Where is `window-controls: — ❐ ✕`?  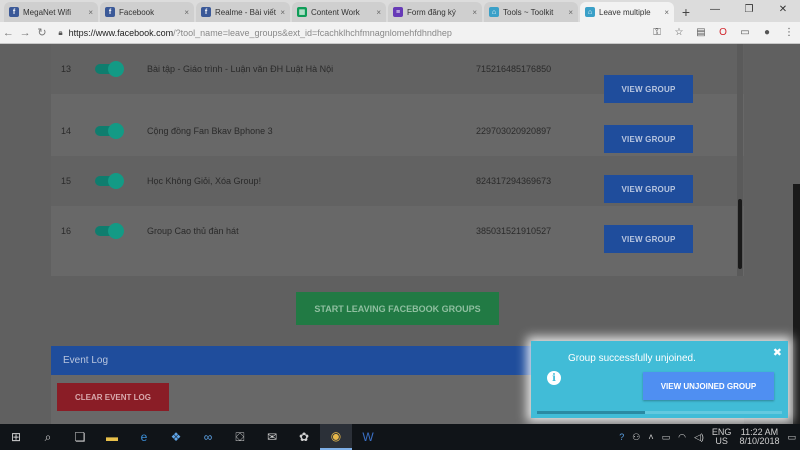 window-controls: — ❐ ✕ is located at coordinates (749, 11).